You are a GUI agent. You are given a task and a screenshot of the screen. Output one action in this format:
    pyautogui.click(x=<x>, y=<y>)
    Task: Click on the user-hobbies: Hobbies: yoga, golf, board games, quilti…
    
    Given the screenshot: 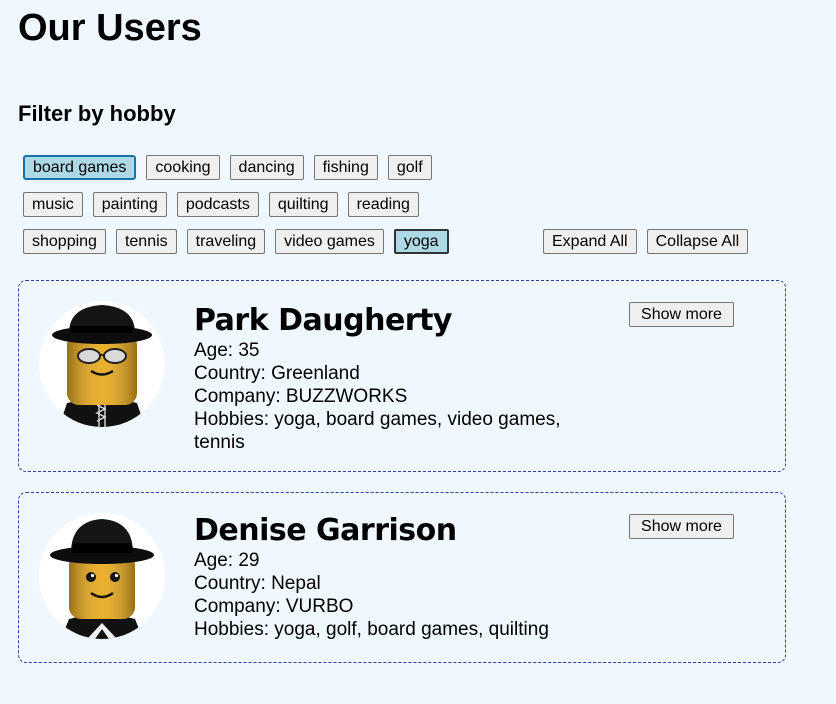 What is the action you would take?
    pyautogui.click(x=371, y=629)
    